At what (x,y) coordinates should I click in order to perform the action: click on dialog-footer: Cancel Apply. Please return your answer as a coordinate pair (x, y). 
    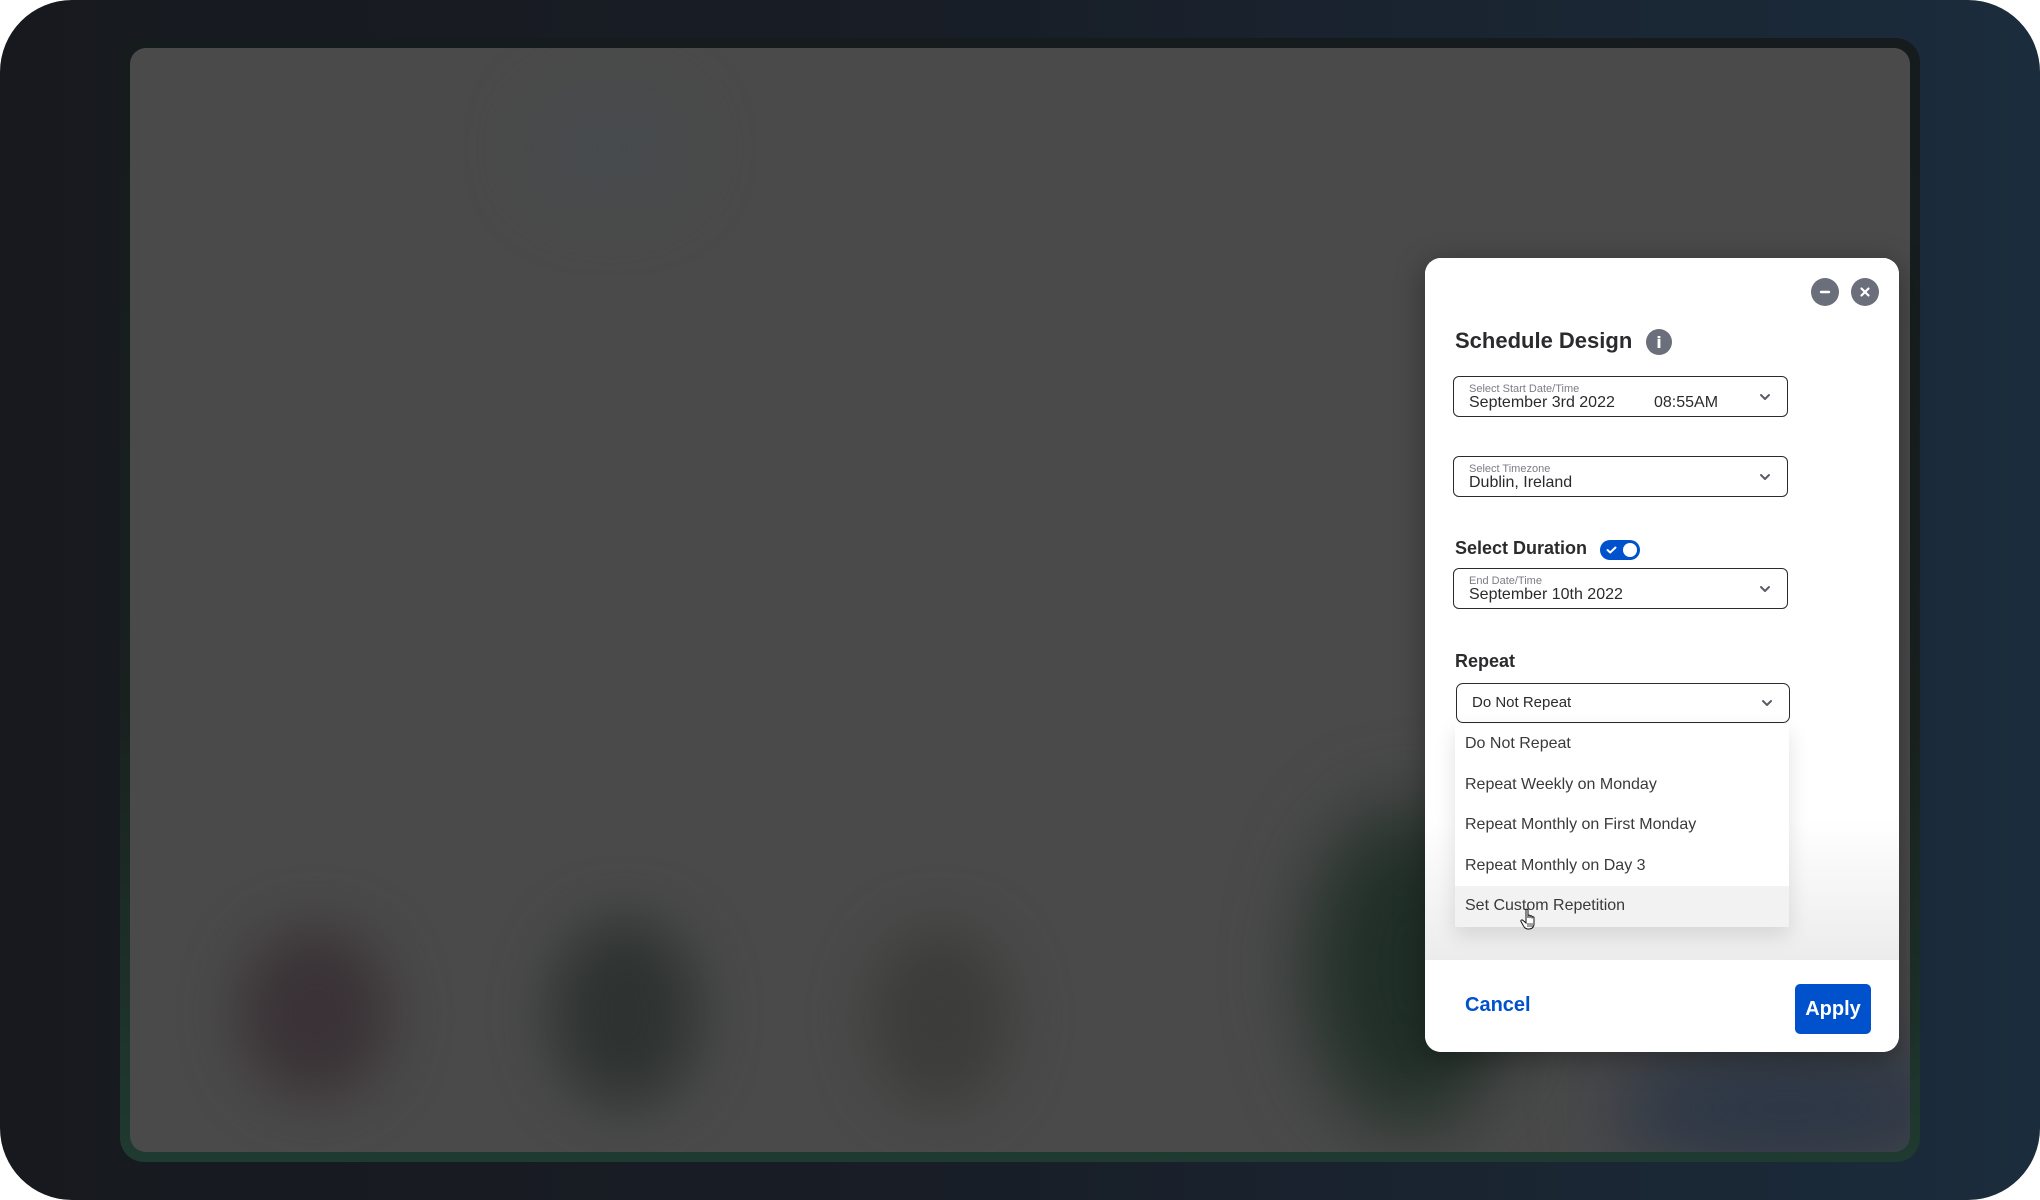
    Looking at the image, I should click on (1662, 1006).